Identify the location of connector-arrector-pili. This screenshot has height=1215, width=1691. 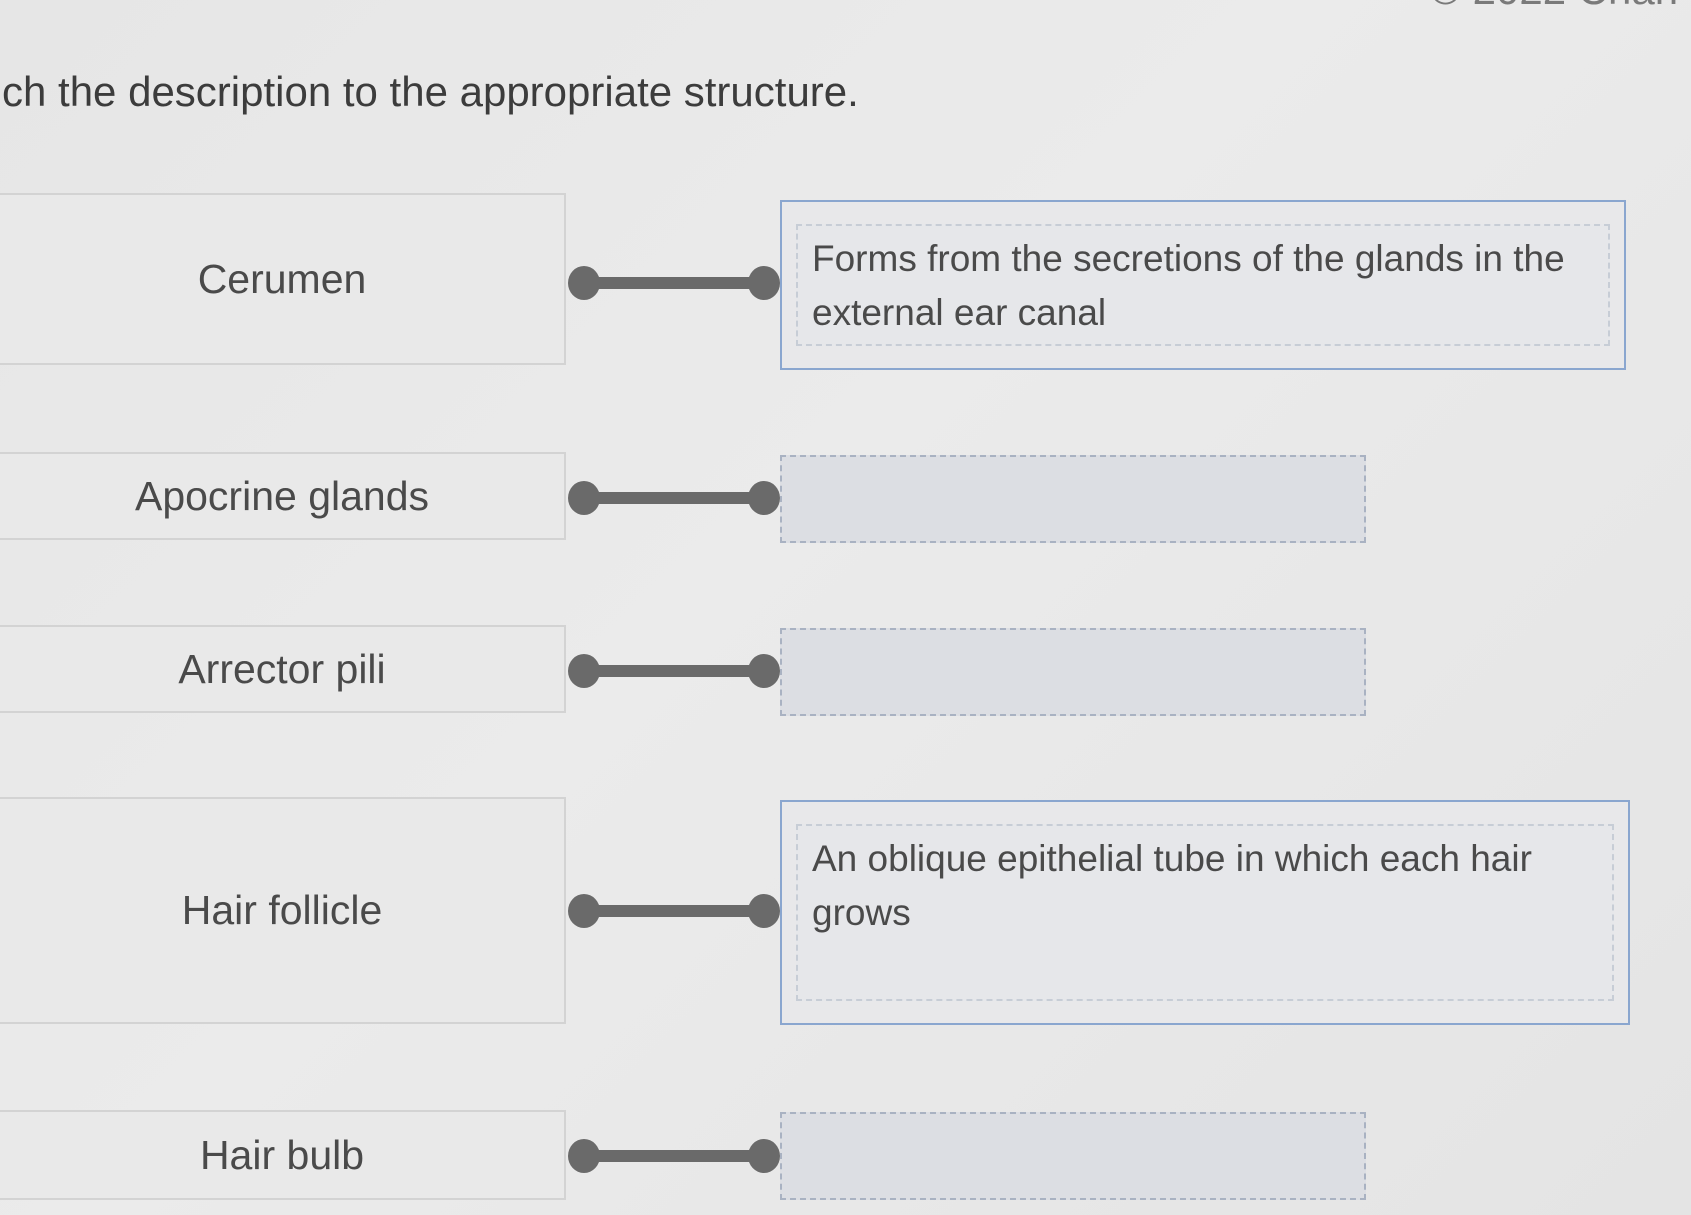
(674, 671).